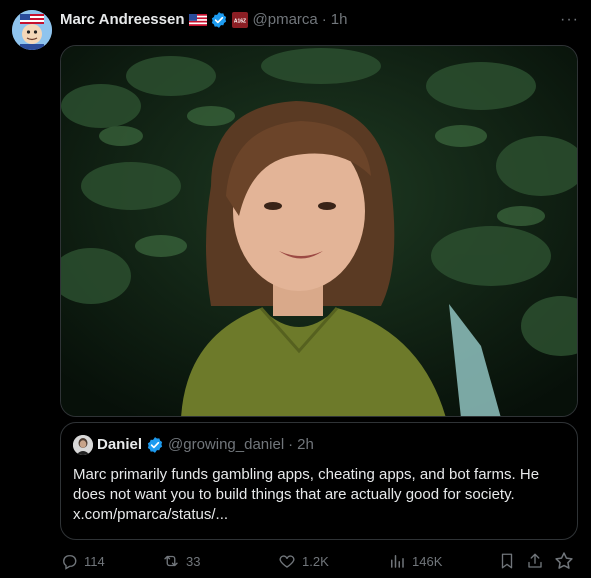  I want to click on reply-button: 114, so click(82, 561).